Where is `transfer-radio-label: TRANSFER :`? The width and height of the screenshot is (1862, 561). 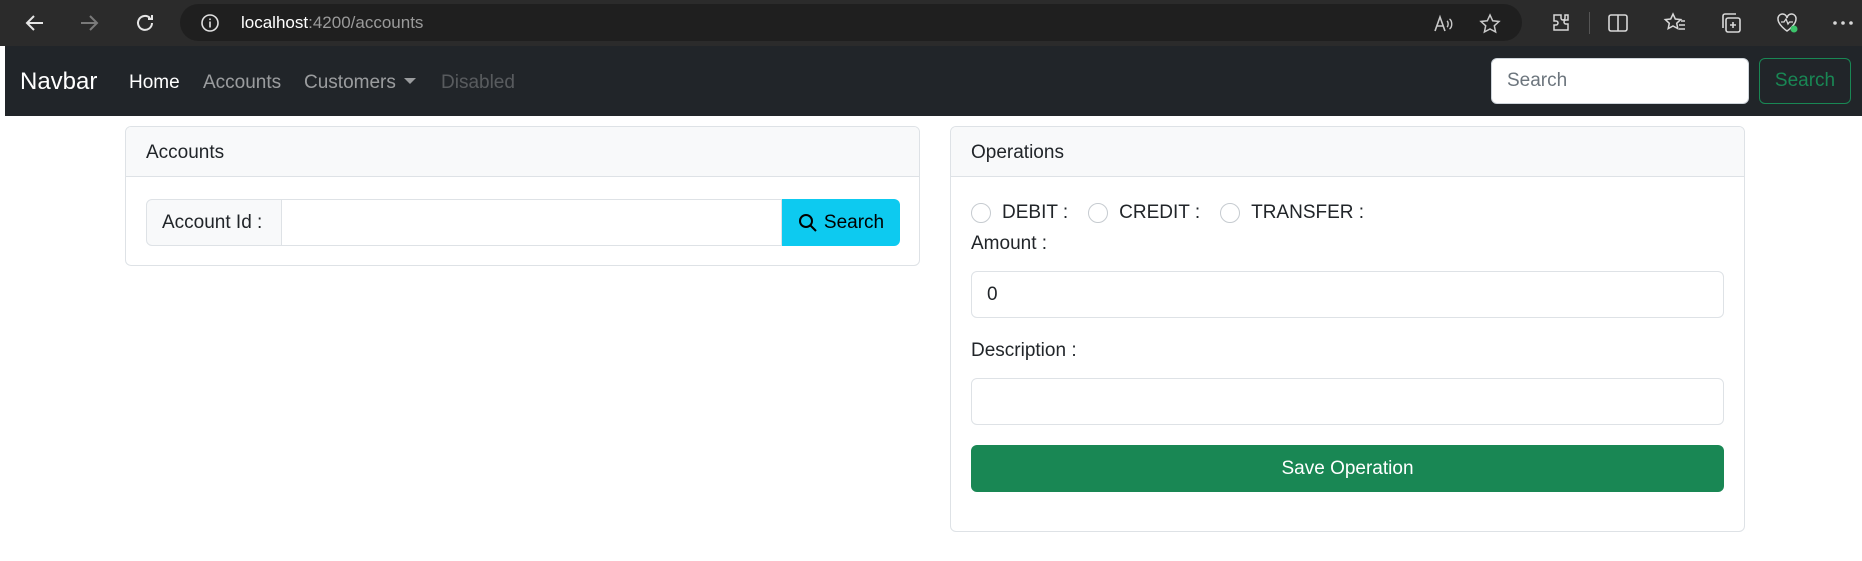 transfer-radio-label: TRANSFER : is located at coordinates (1308, 212).